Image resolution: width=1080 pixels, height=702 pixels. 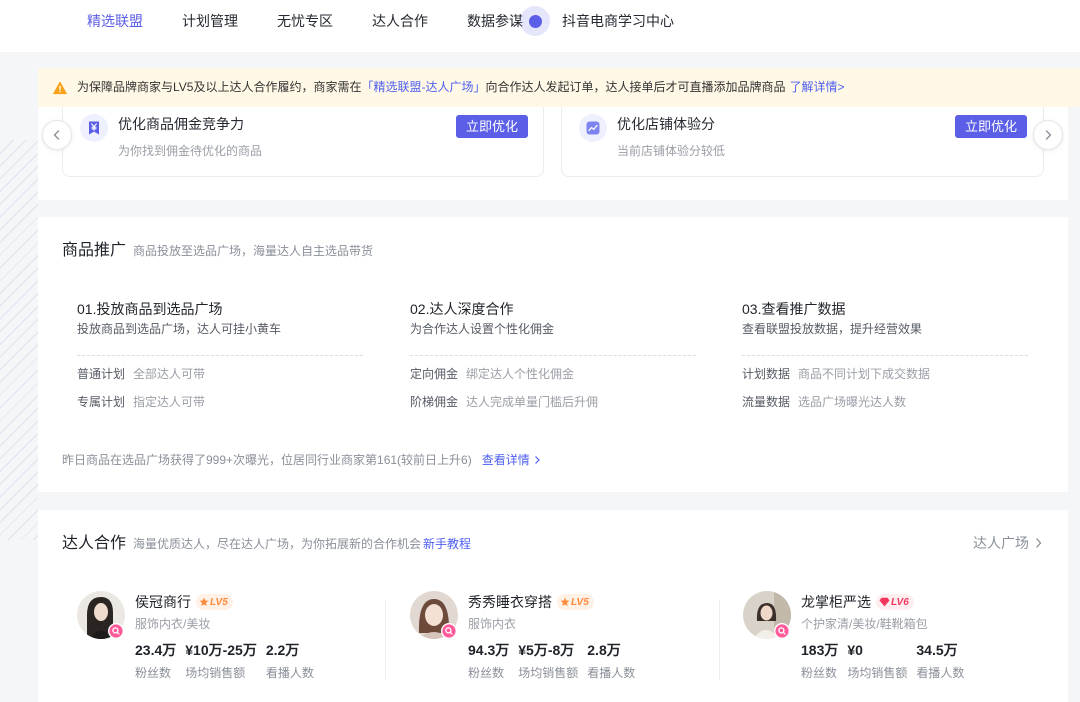 I want to click on step-row: 普通计划 全部达人可带, so click(x=141, y=374).